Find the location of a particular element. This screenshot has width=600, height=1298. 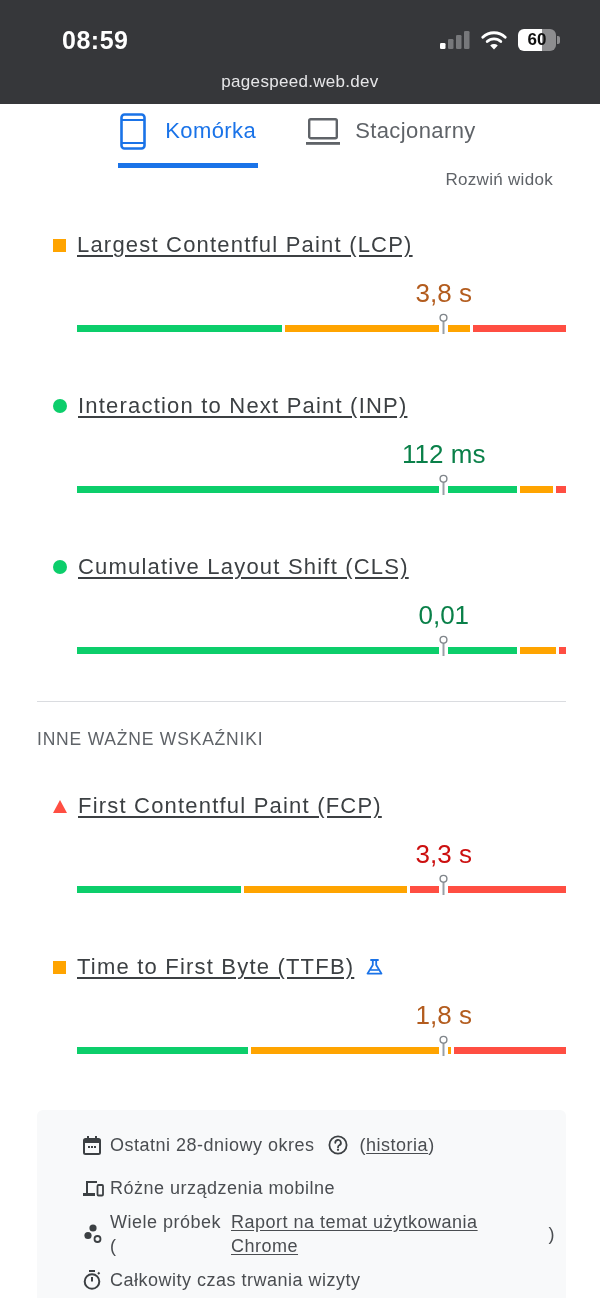

laptop-icon is located at coordinates (323, 131).